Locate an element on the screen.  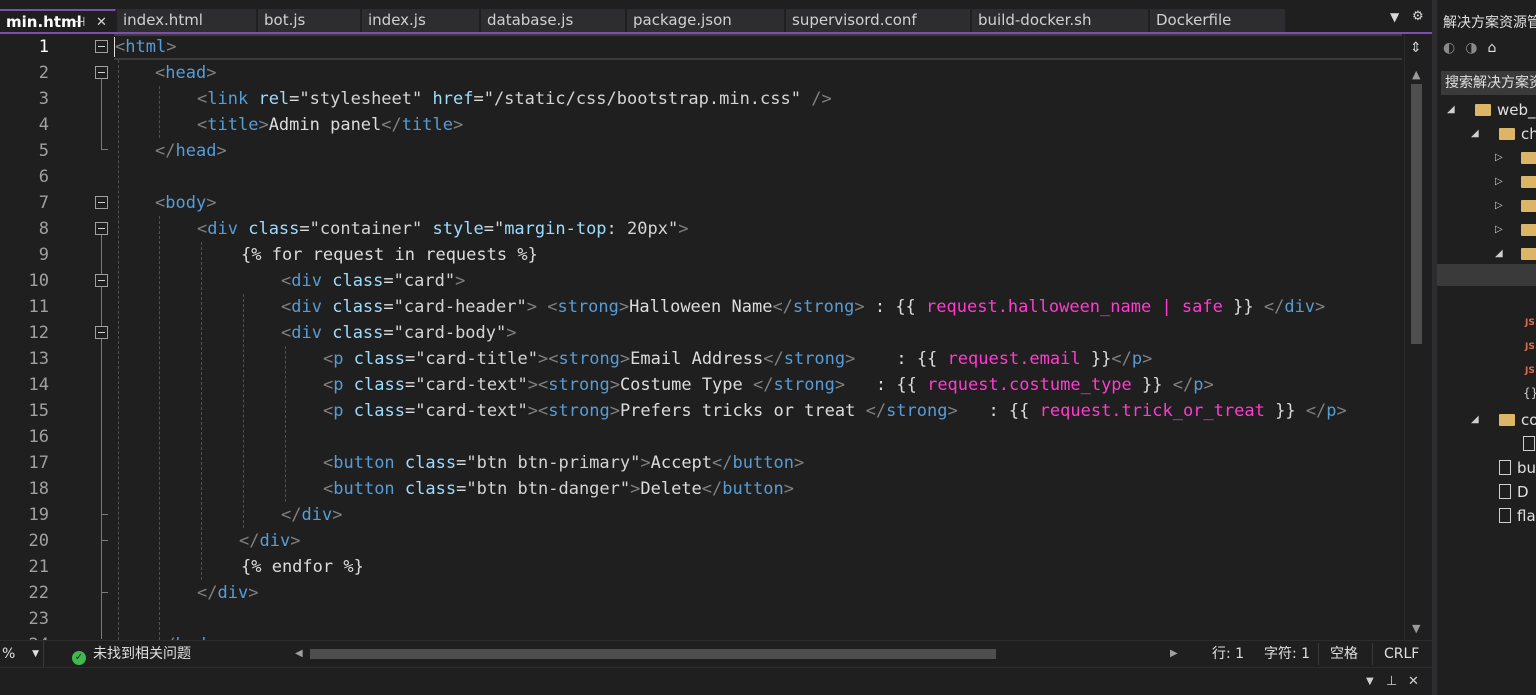
scroll-up-icon: ▲ is located at coordinates (1416, 74).